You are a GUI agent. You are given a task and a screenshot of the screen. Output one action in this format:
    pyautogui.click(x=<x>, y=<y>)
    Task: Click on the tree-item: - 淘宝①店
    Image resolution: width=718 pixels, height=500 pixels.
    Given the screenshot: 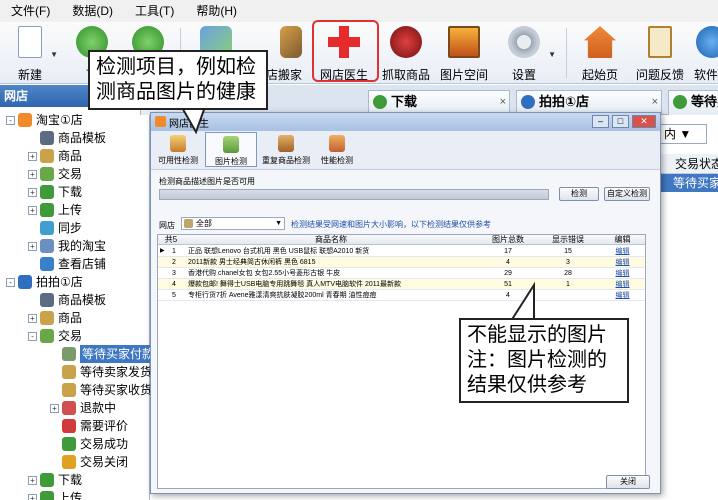 What is the action you would take?
    pyautogui.click(x=44, y=120)
    